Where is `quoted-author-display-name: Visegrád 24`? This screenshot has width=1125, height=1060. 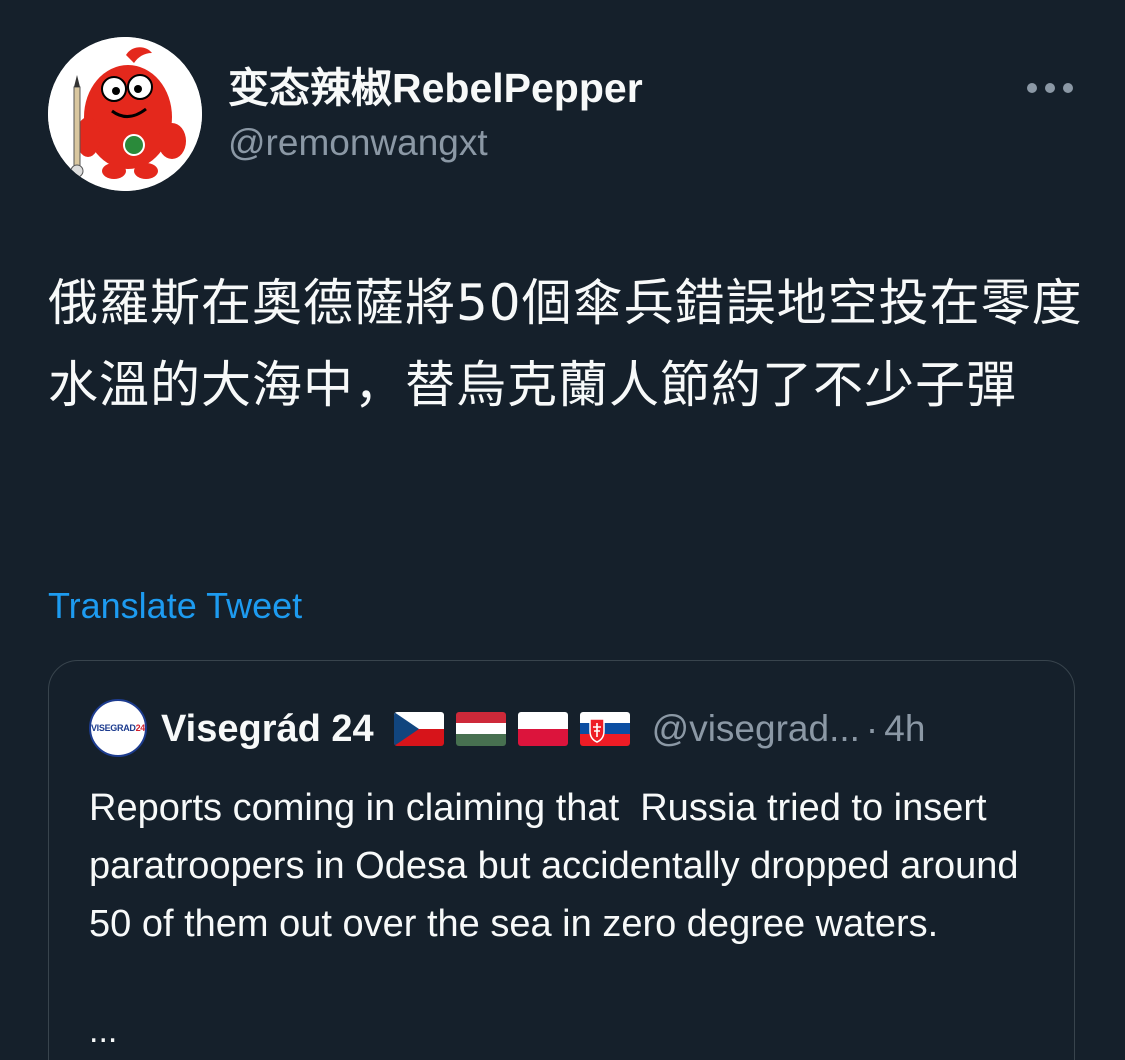
quoted-author-display-name: Visegrád 24 is located at coordinates (267, 729).